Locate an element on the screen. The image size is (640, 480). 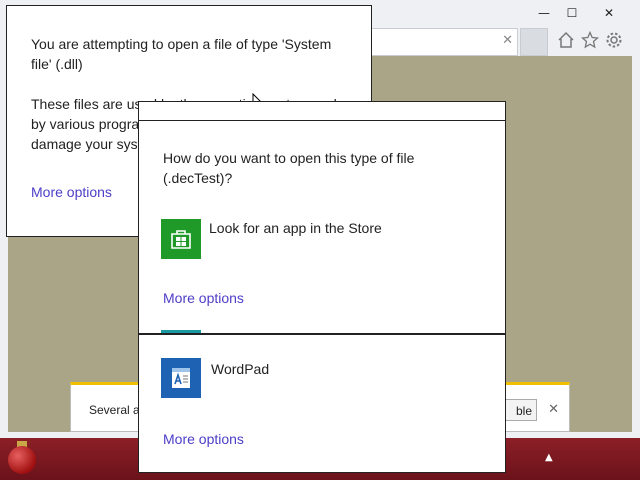
go-button is located at coordinates (534, 42).